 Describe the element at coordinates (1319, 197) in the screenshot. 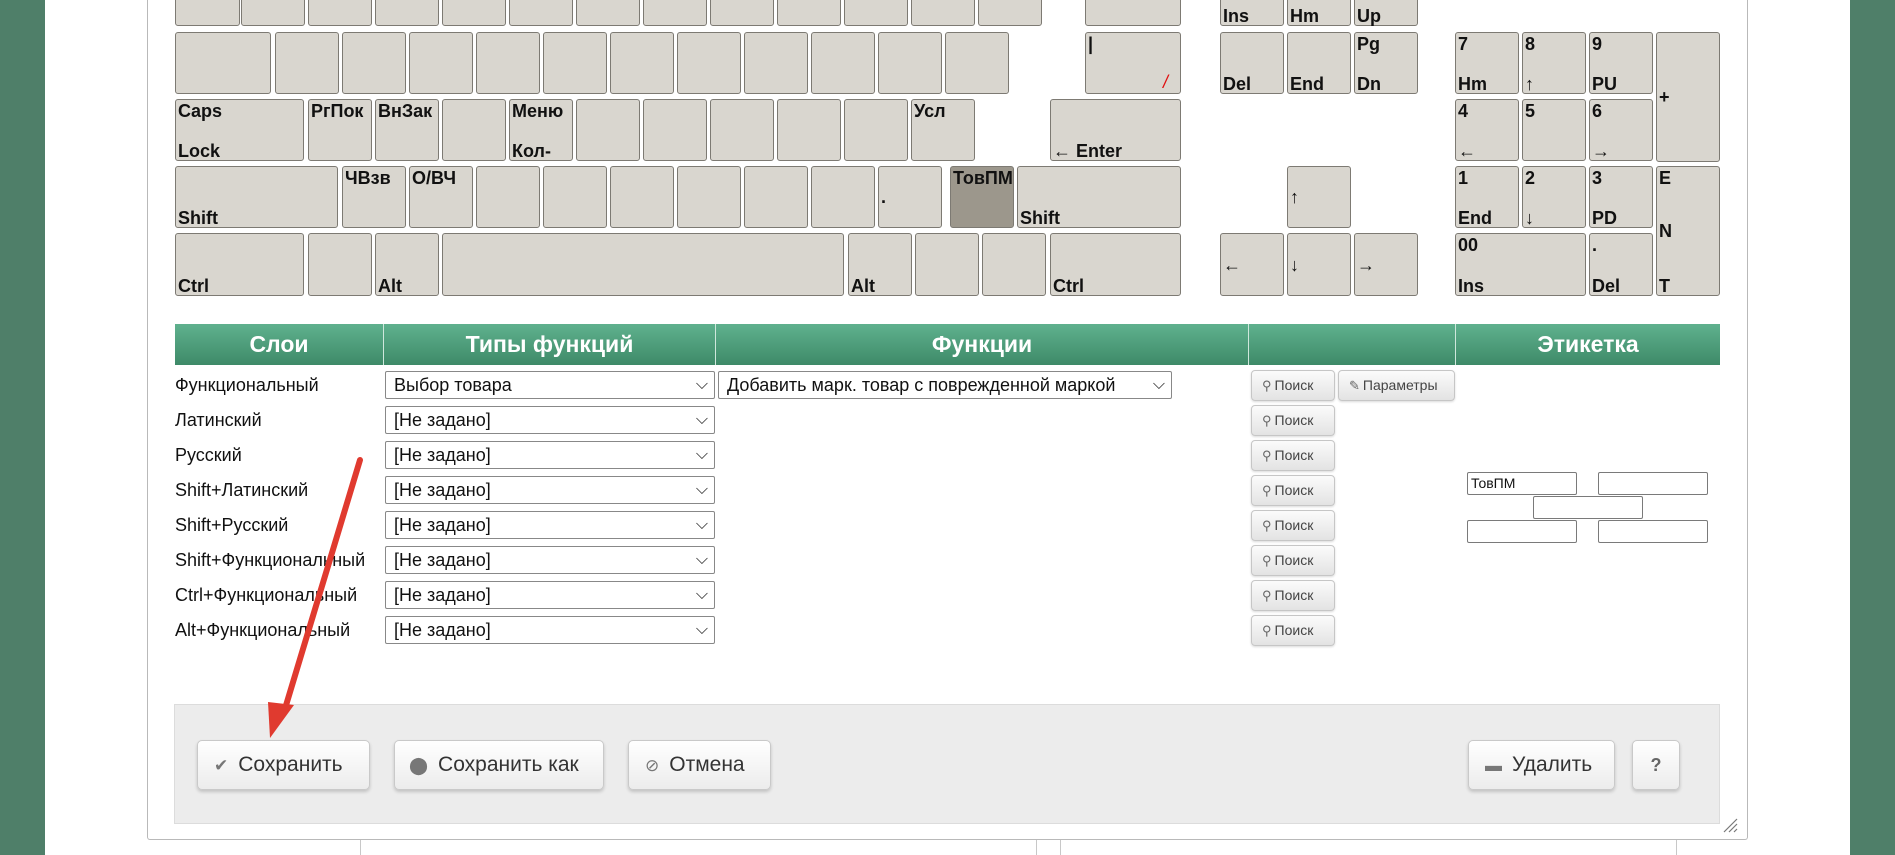

I see `key-up: ↑` at that location.